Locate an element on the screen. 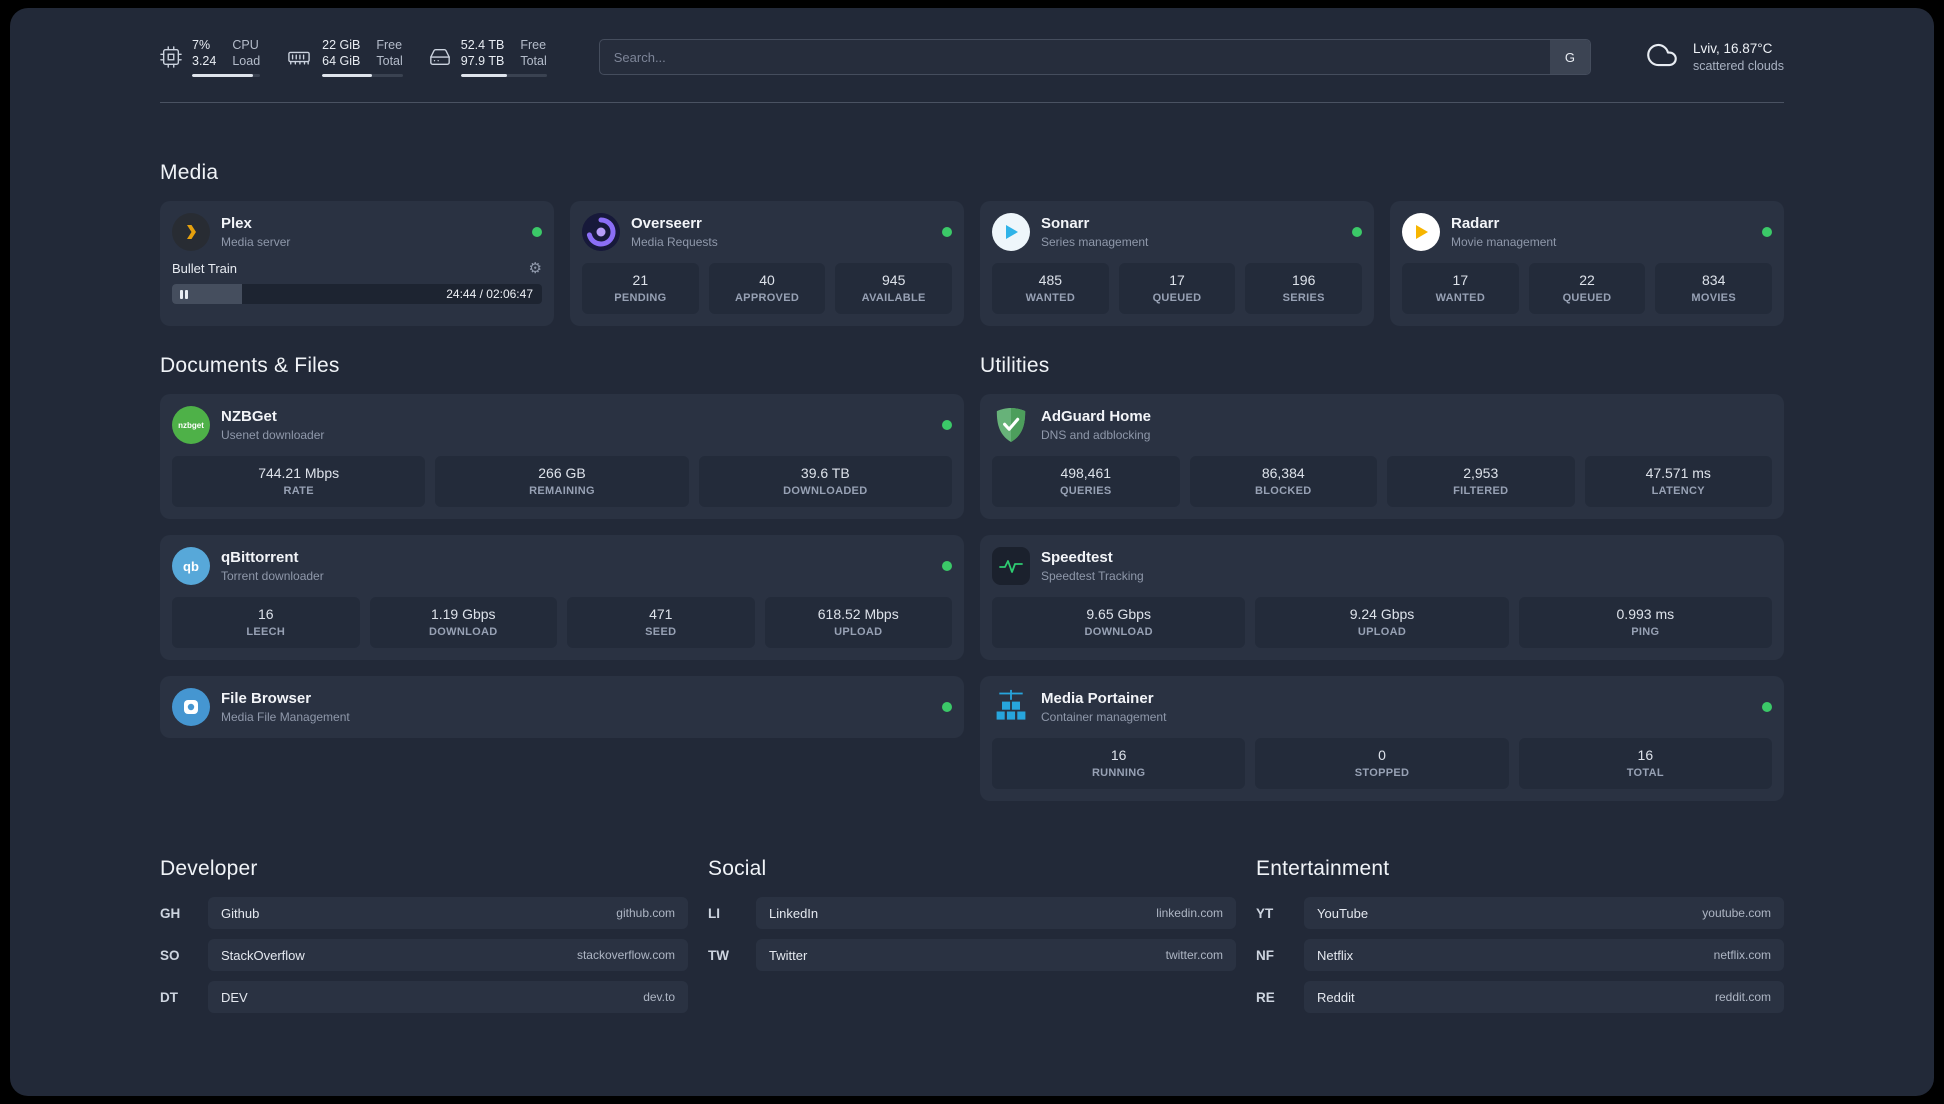  stat-tile: 0 STOPPED is located at coordinates (1382, 763).